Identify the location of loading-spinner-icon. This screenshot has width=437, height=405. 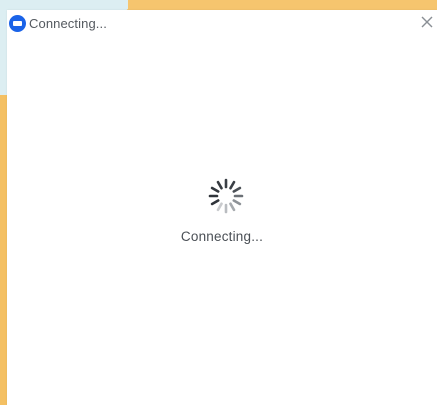
(226, 196).